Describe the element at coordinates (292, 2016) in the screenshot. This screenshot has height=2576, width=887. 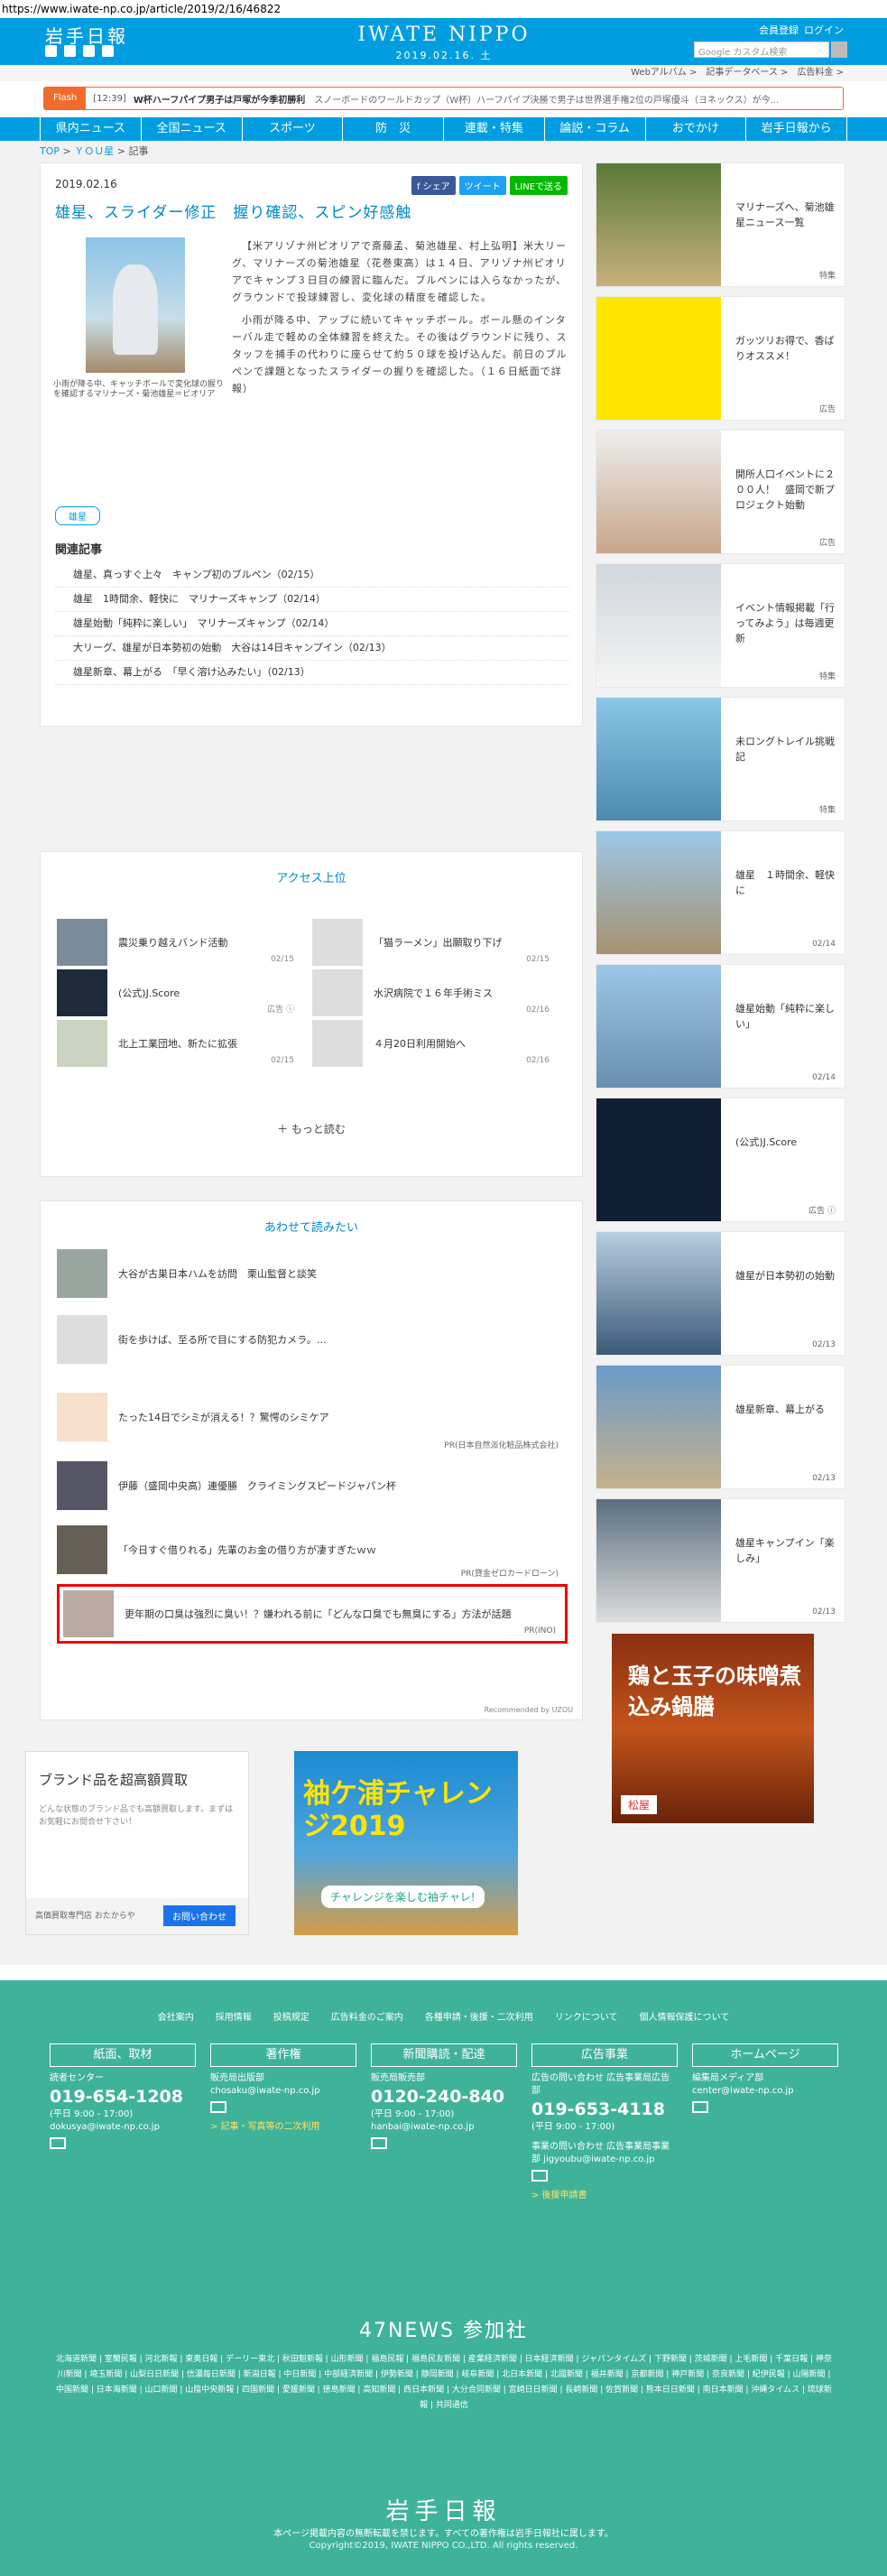
I see `footer-link: 投稿規定` at that location.